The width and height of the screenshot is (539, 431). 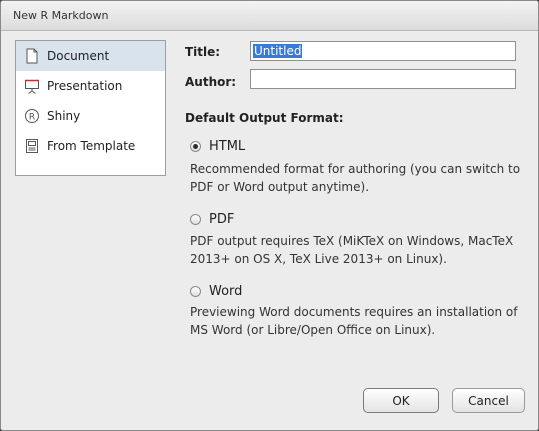 I want to click on html-description-line2: PDF or Word output anytime)., so click(x=280, y=187).